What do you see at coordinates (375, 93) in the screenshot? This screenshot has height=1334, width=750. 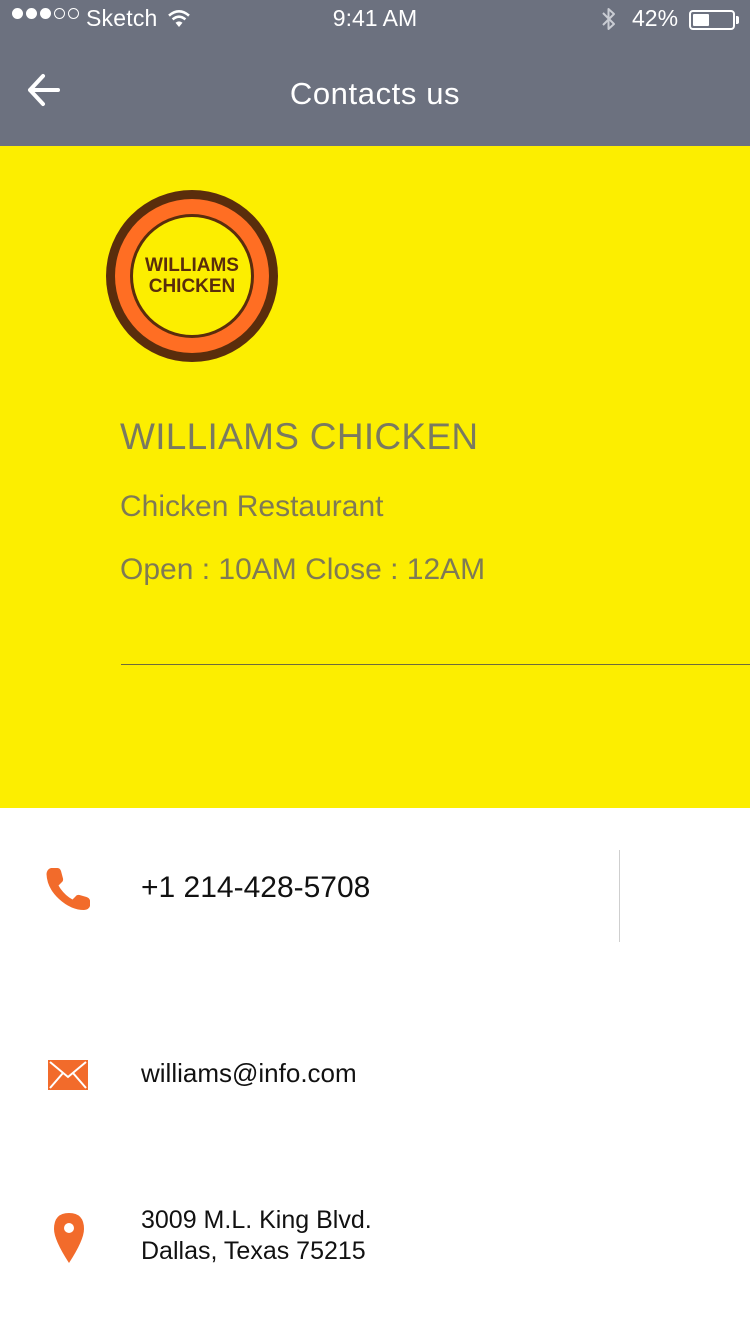 I see `page-title: Contacts us` at bounding box center [375, 93].